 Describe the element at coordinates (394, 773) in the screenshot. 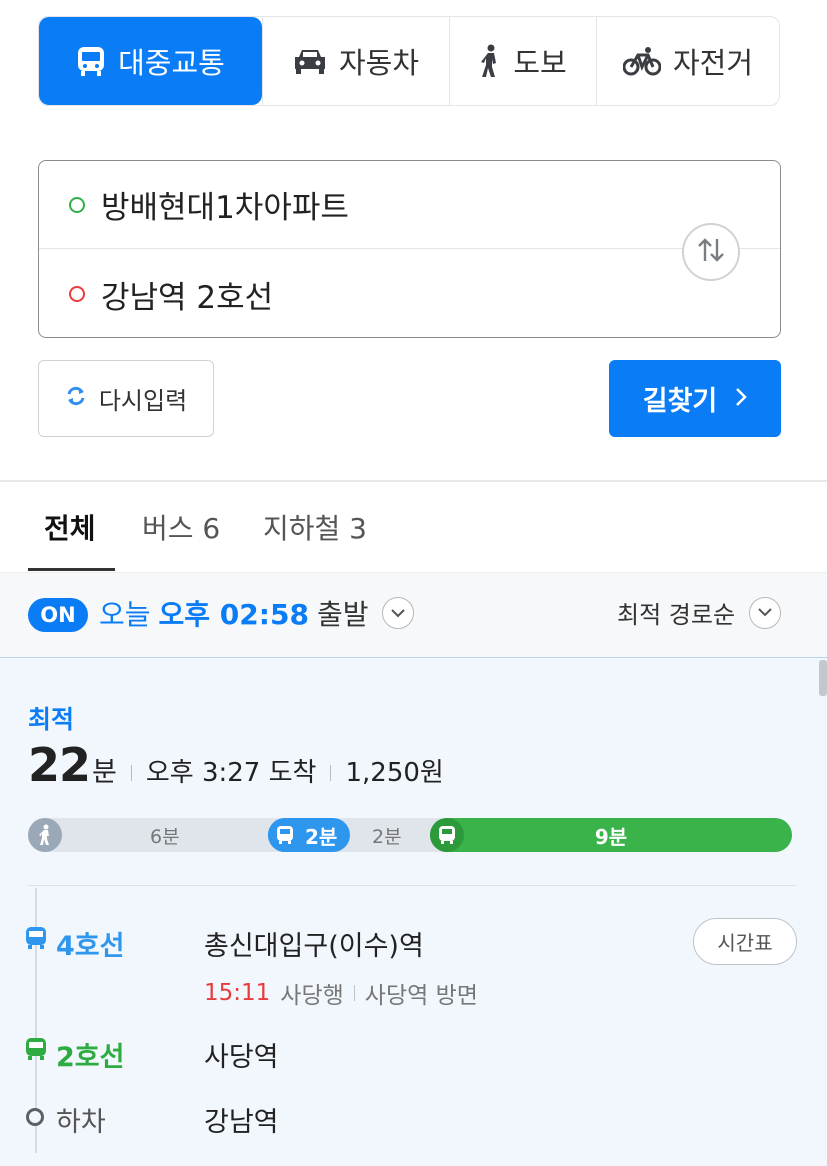

I see `fare: 1,250원` at that location.